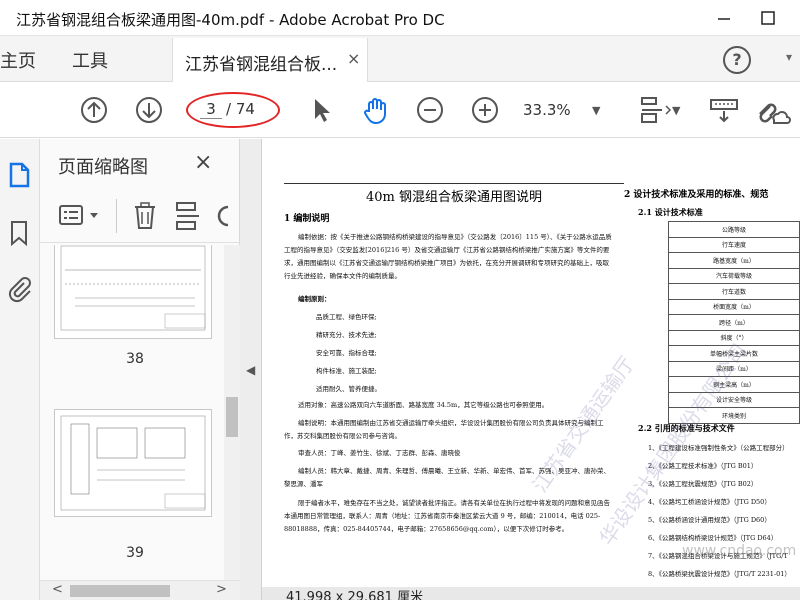  What do you see at coordinates (226, 218) in the screenshot?
I see `rotate-page-icon` at bounding box center [226, 218].